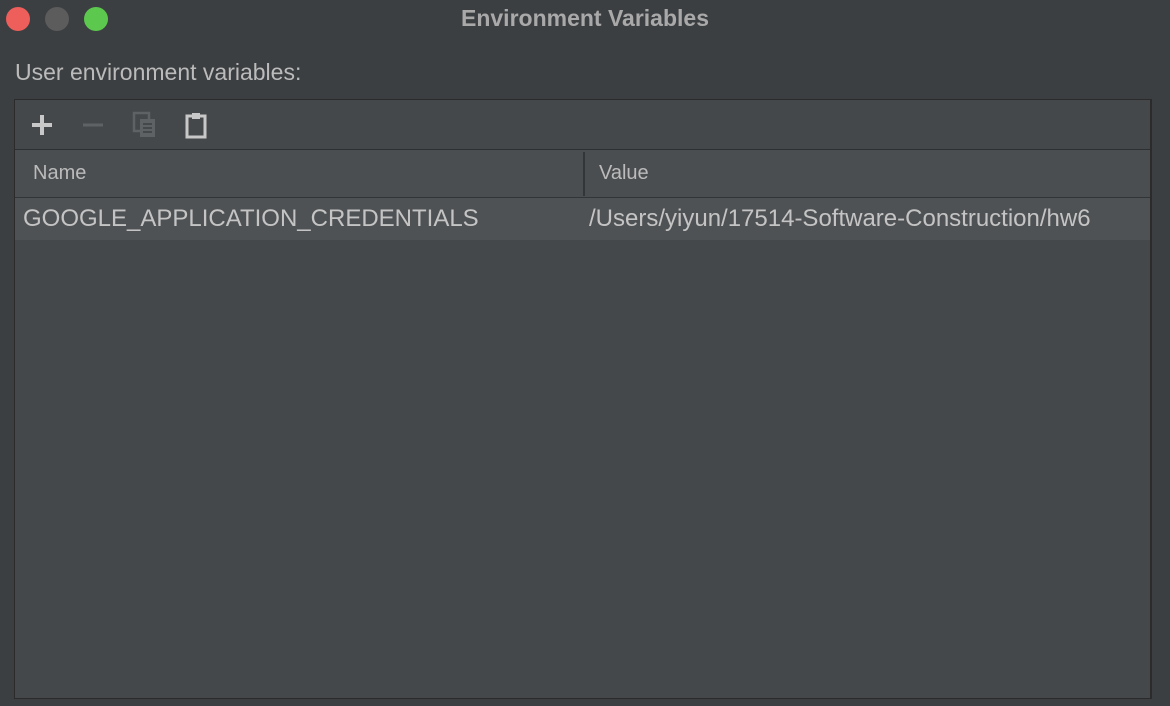  I want to click on paste-icon, so click(196, 126).